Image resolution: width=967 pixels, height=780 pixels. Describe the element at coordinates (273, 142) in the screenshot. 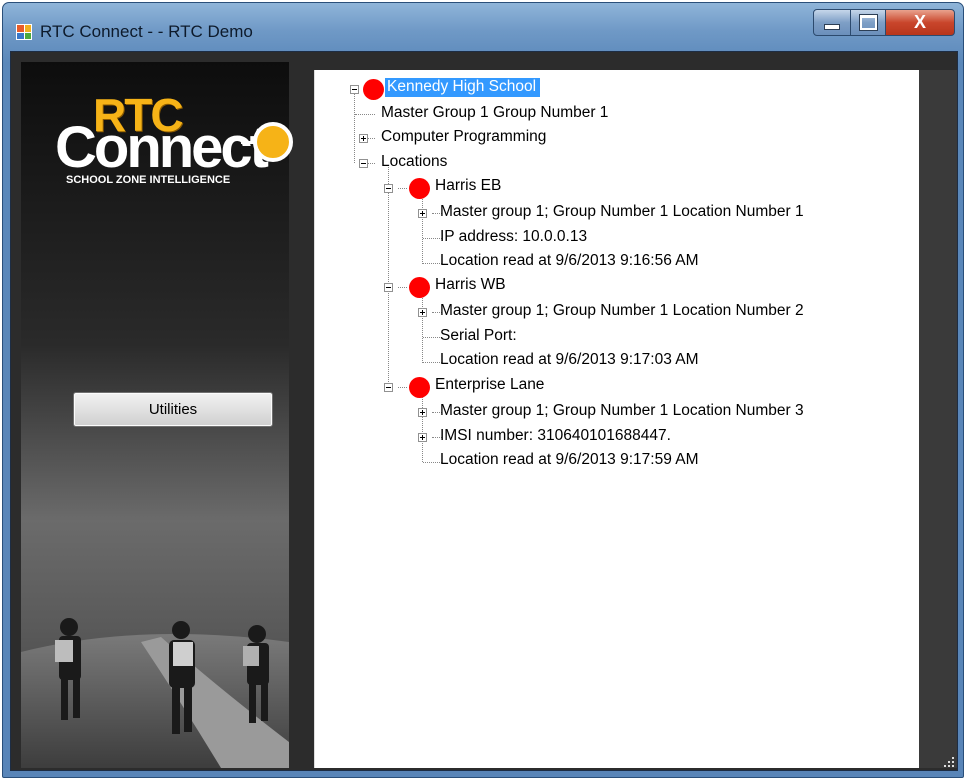

I see `logo-ring-icon` at that location.